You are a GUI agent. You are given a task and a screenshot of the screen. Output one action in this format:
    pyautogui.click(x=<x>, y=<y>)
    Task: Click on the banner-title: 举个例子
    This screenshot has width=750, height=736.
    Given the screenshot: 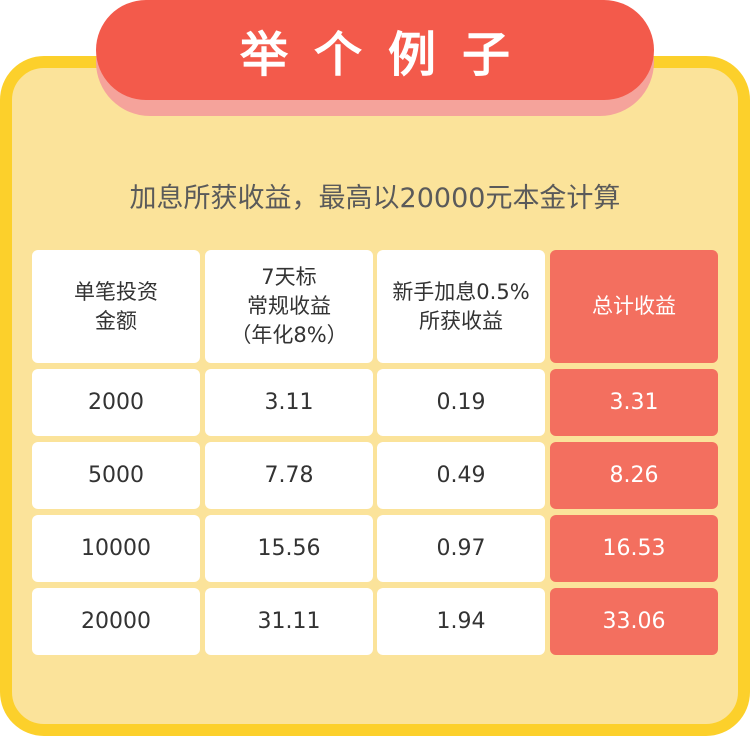 What is the action you would take?
    pyautogui.click(x=387, y=55)
    